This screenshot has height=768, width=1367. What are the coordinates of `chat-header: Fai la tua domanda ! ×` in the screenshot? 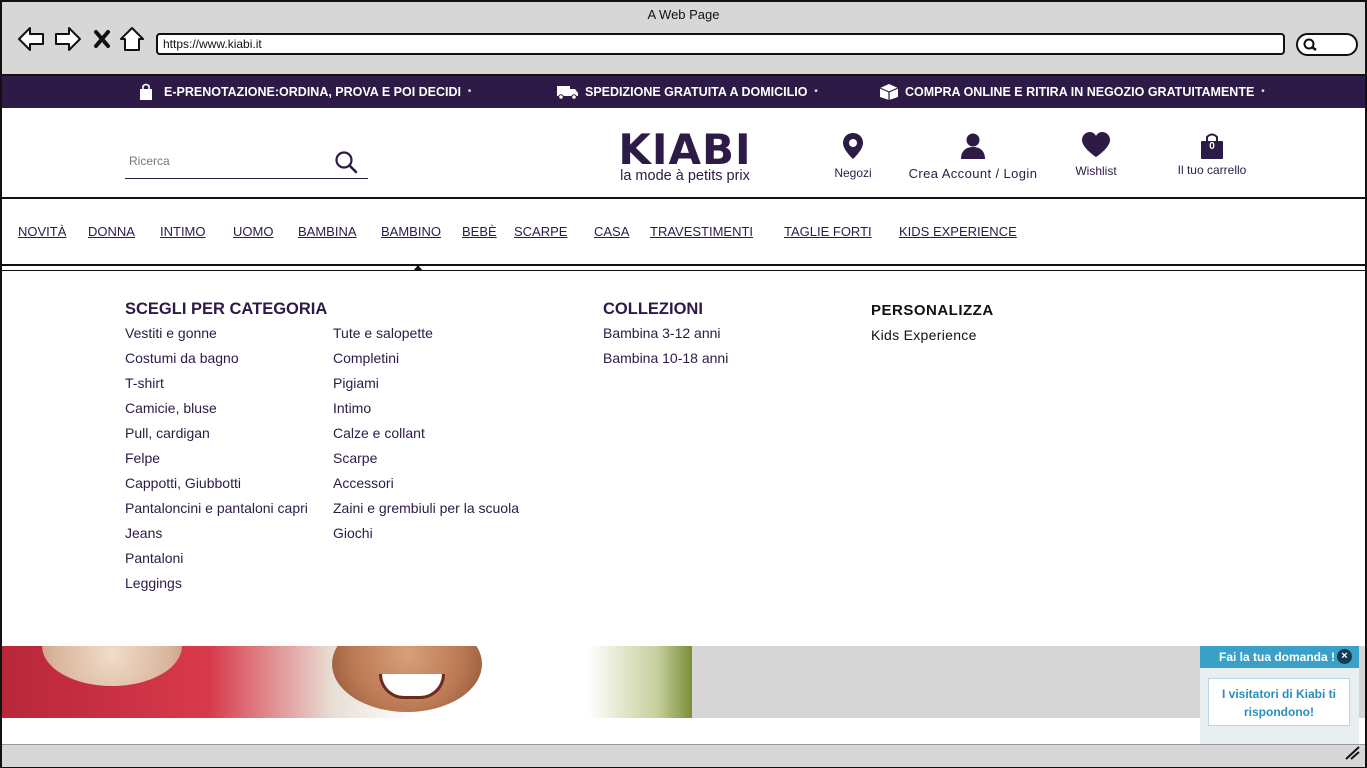 It's located at (1279, 657).